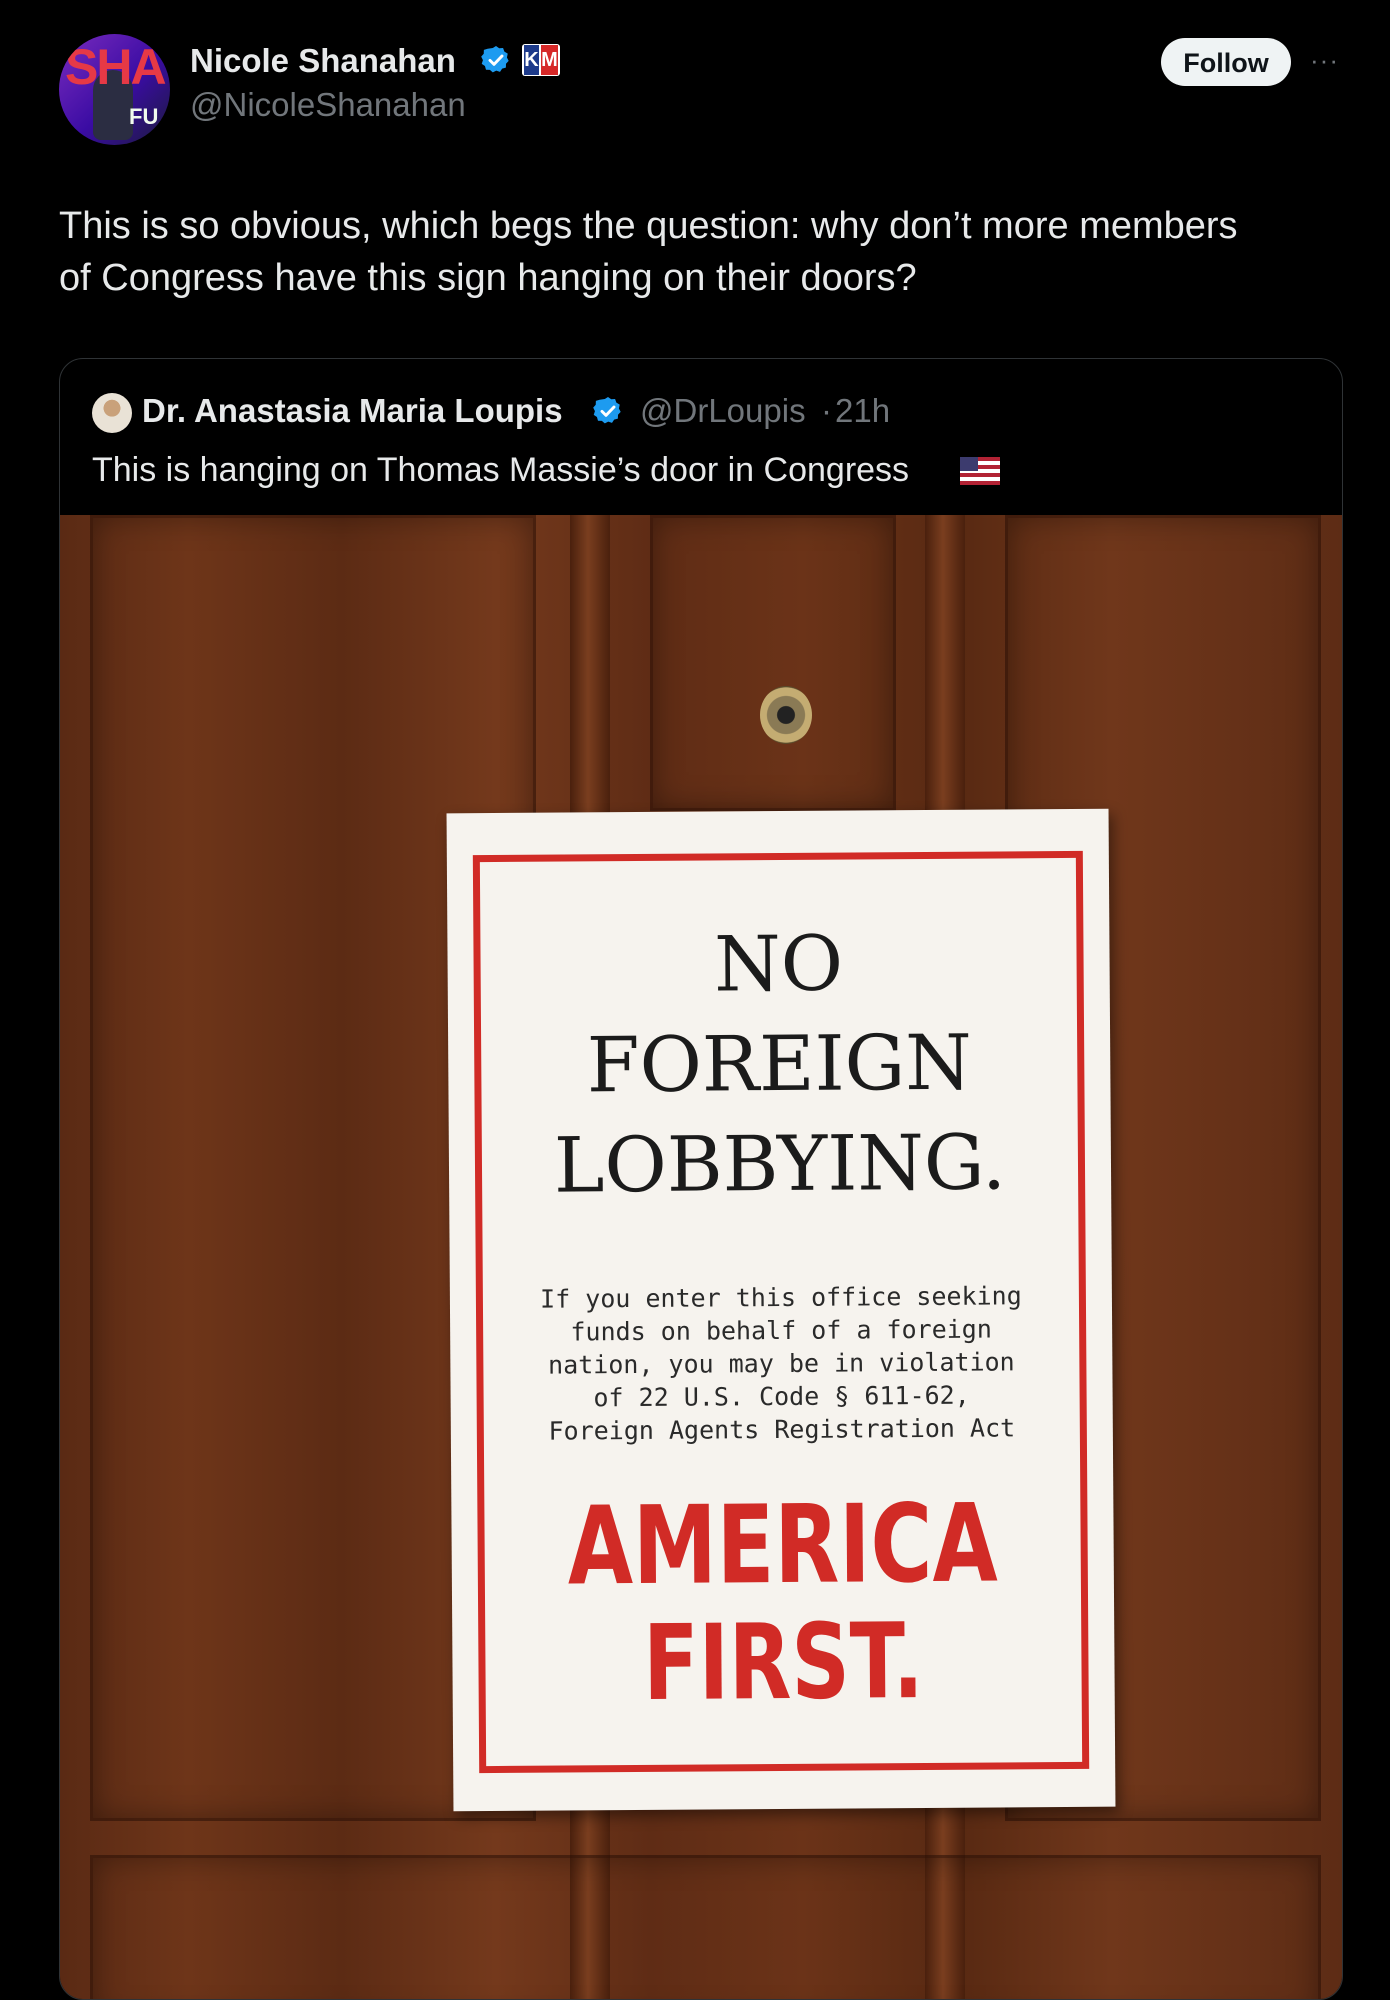 The image size is (1390, 2000). Describe the element at coordinates (780, 1163) in the screenshot. I see `sign-headline-line: LOBBYING.` at that location.